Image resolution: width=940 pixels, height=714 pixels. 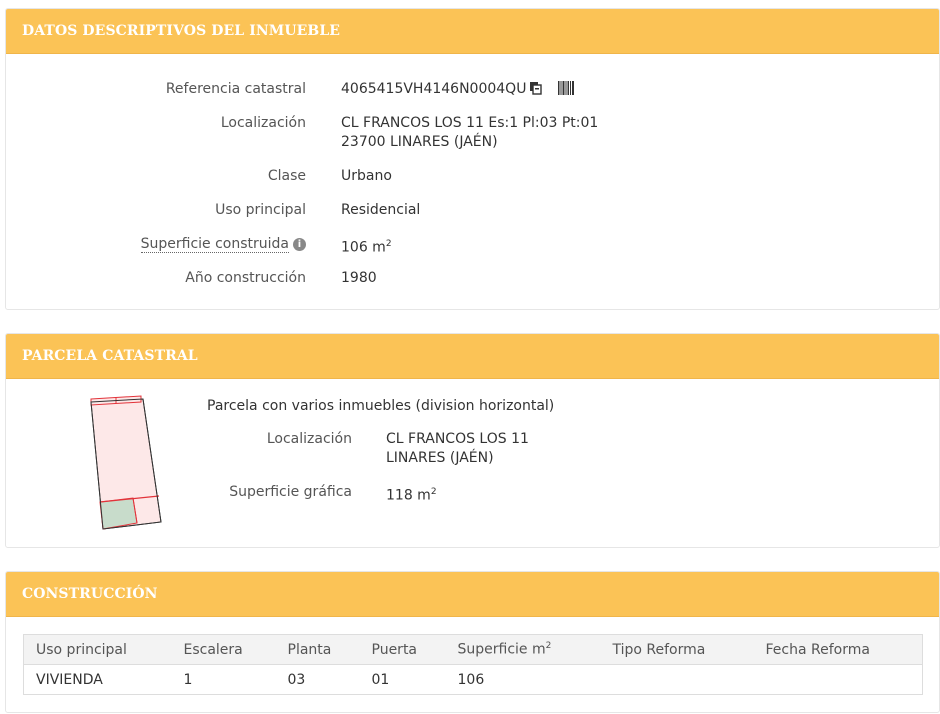 I want to click on parcela-localizacion-line2: LINARES (JAÉN), so click(x=440, y=458).